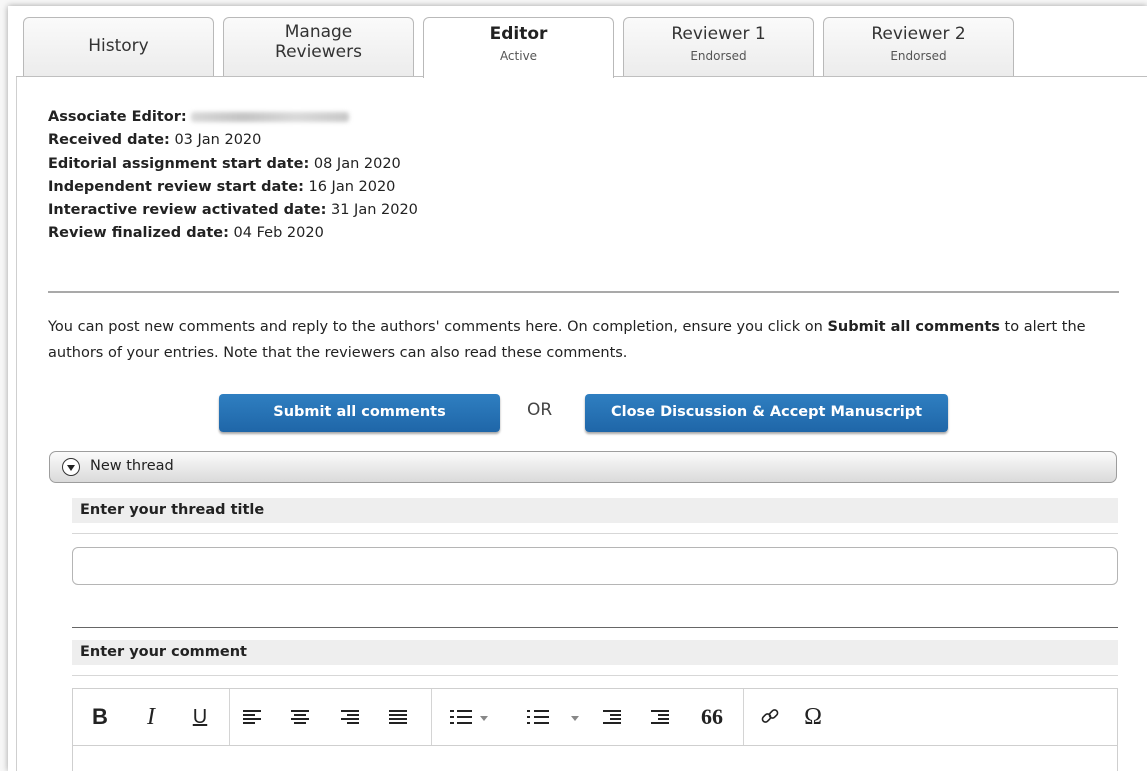 This screenshot has width=1147, height=771. I want to click on thread-title-rule, so click(595, 533).